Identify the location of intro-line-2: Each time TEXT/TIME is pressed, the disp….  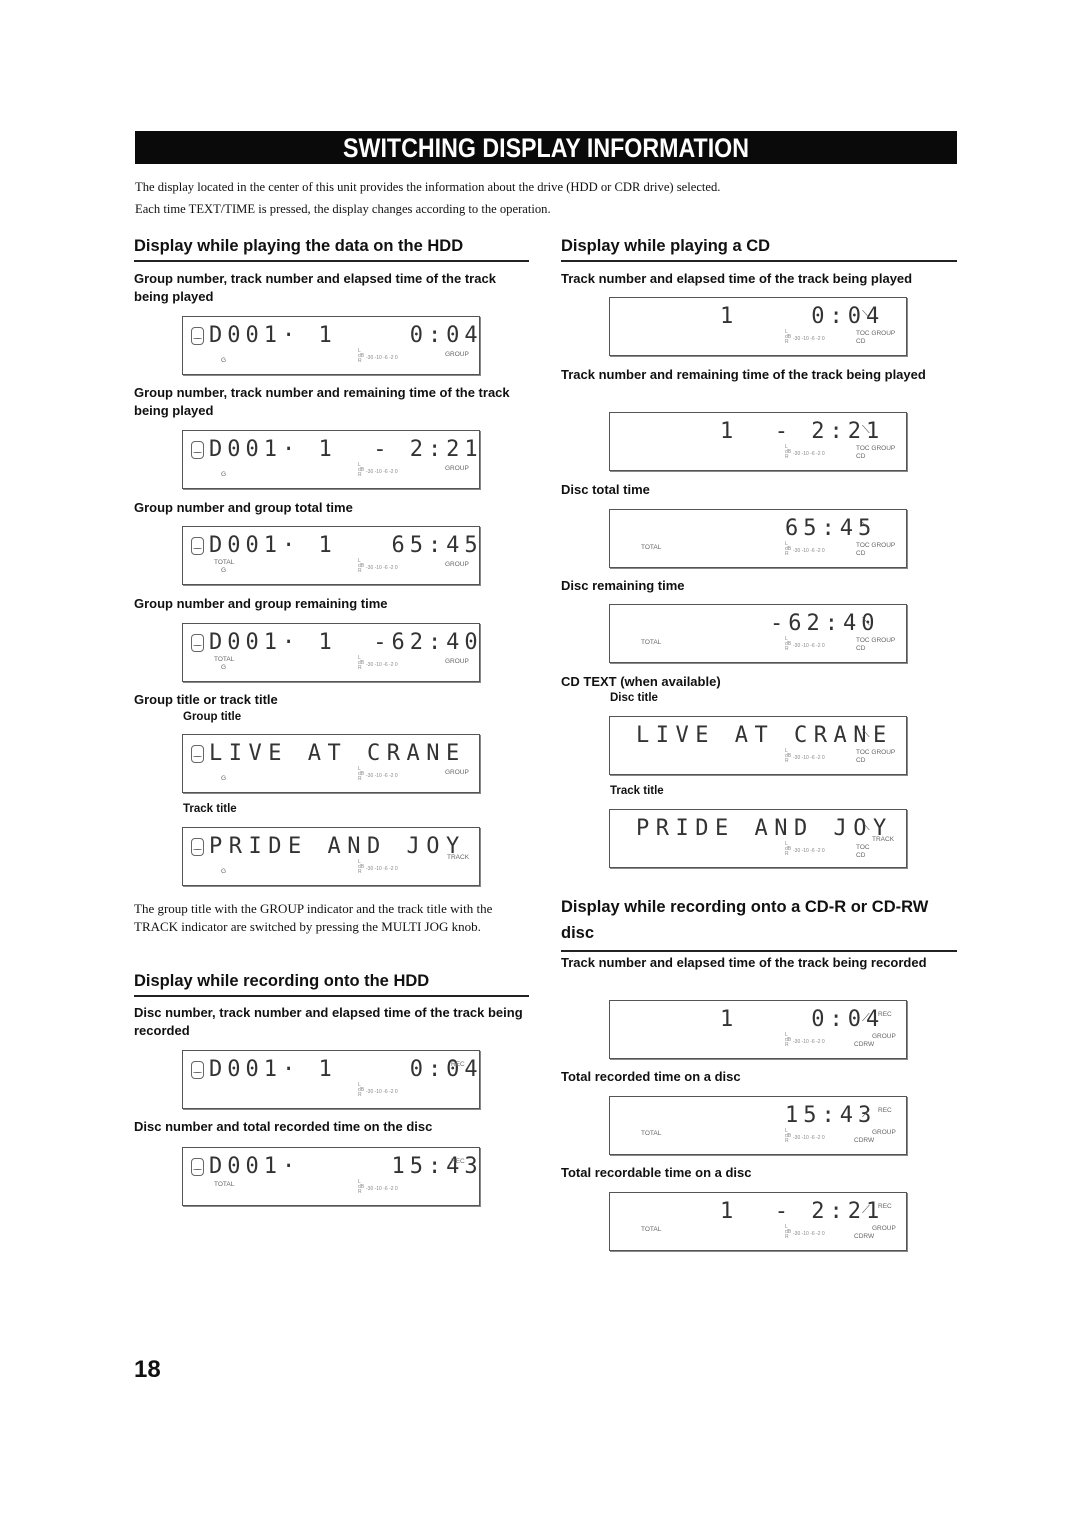
(343, 209).